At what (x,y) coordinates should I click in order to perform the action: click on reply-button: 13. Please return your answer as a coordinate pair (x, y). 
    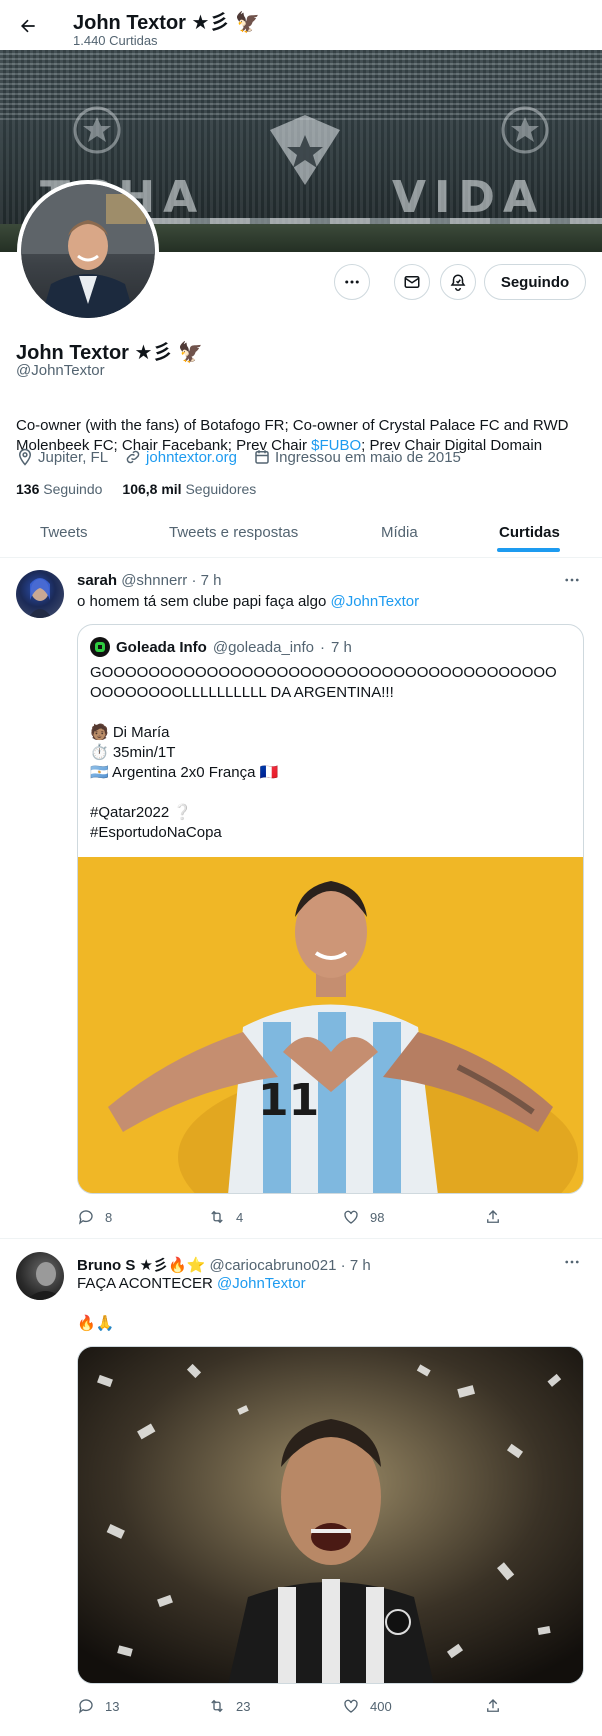
    Looking at the image, I should click on (98, 1706).